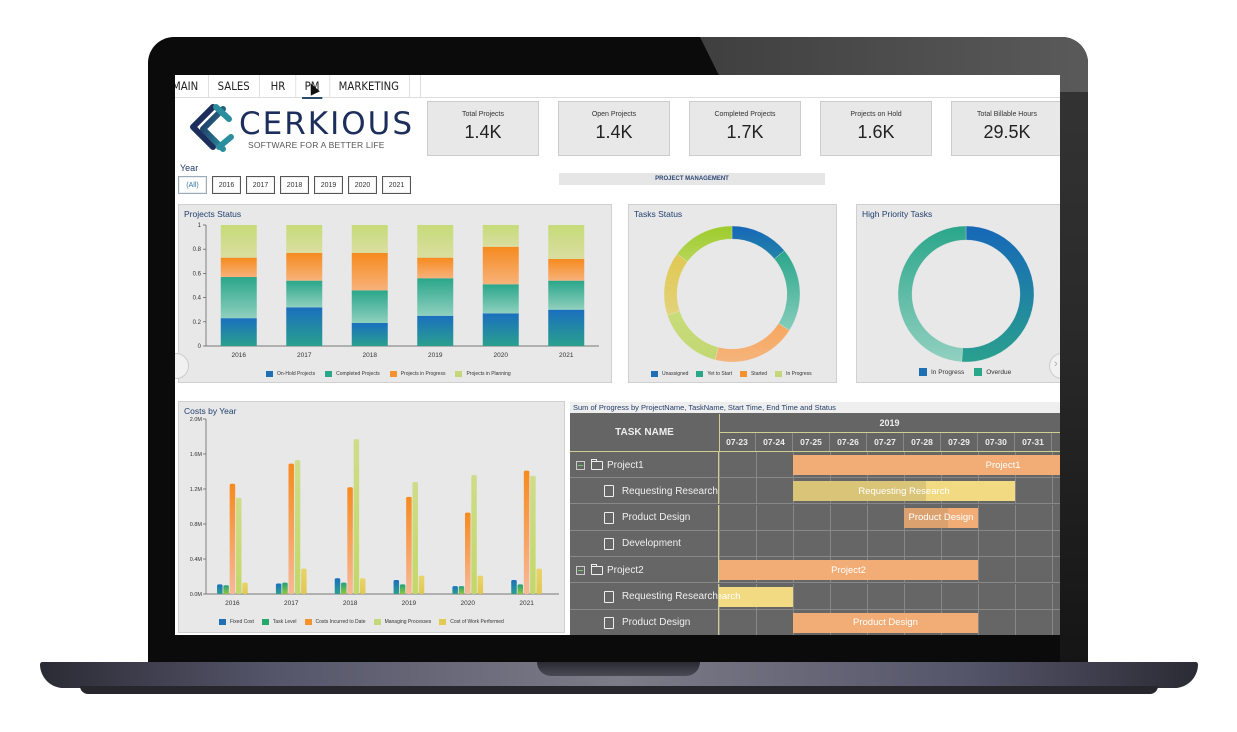 This screenshot has height=732, width=1237. Describe the element at coordinates (692, 179) in the screenshot. I see `section-banner: PROJECT MANAGEMENT` at that location.